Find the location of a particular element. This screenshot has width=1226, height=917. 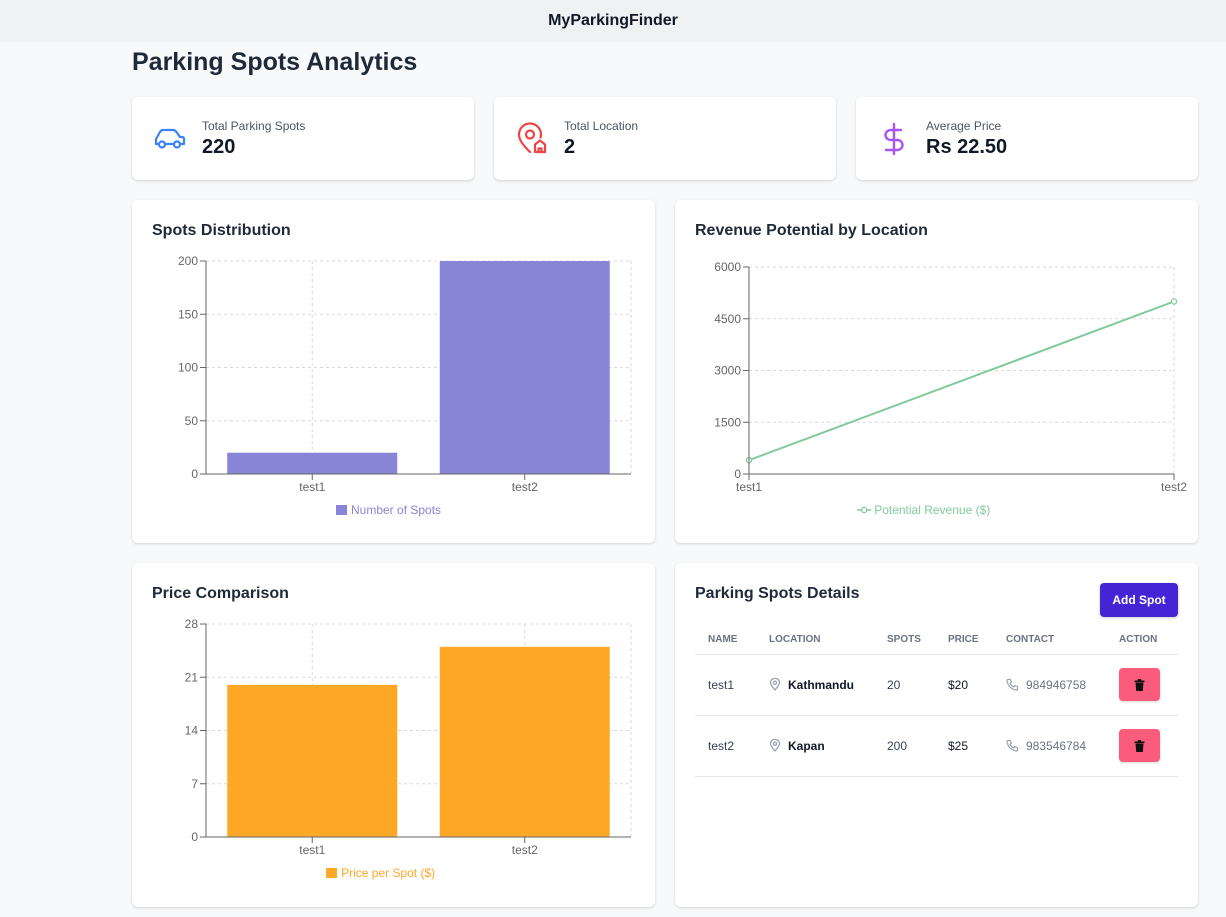

cell-price: $20 is located at coordinates (964, 685).